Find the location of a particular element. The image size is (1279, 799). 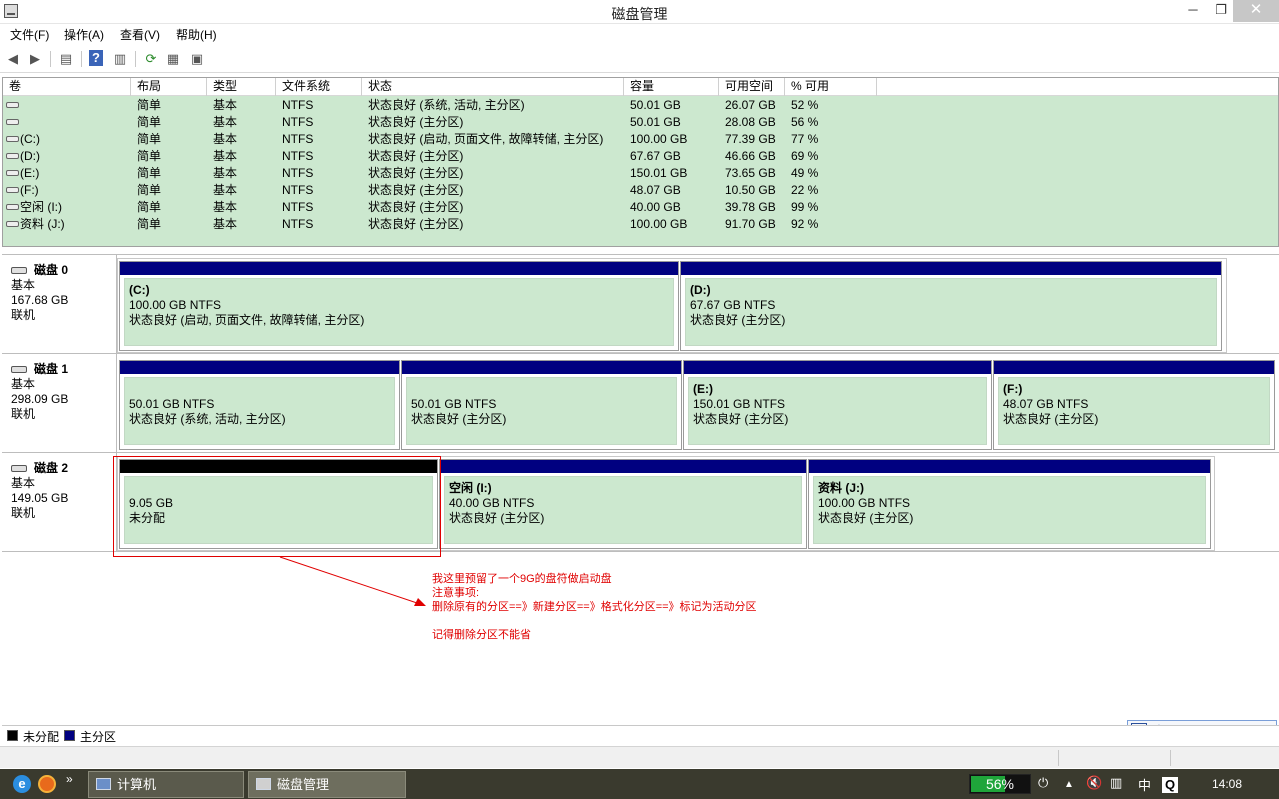

annotation-line-1: 我这里预留了一个9G的盘符做启动盘 is located at coordinates (522, 579).